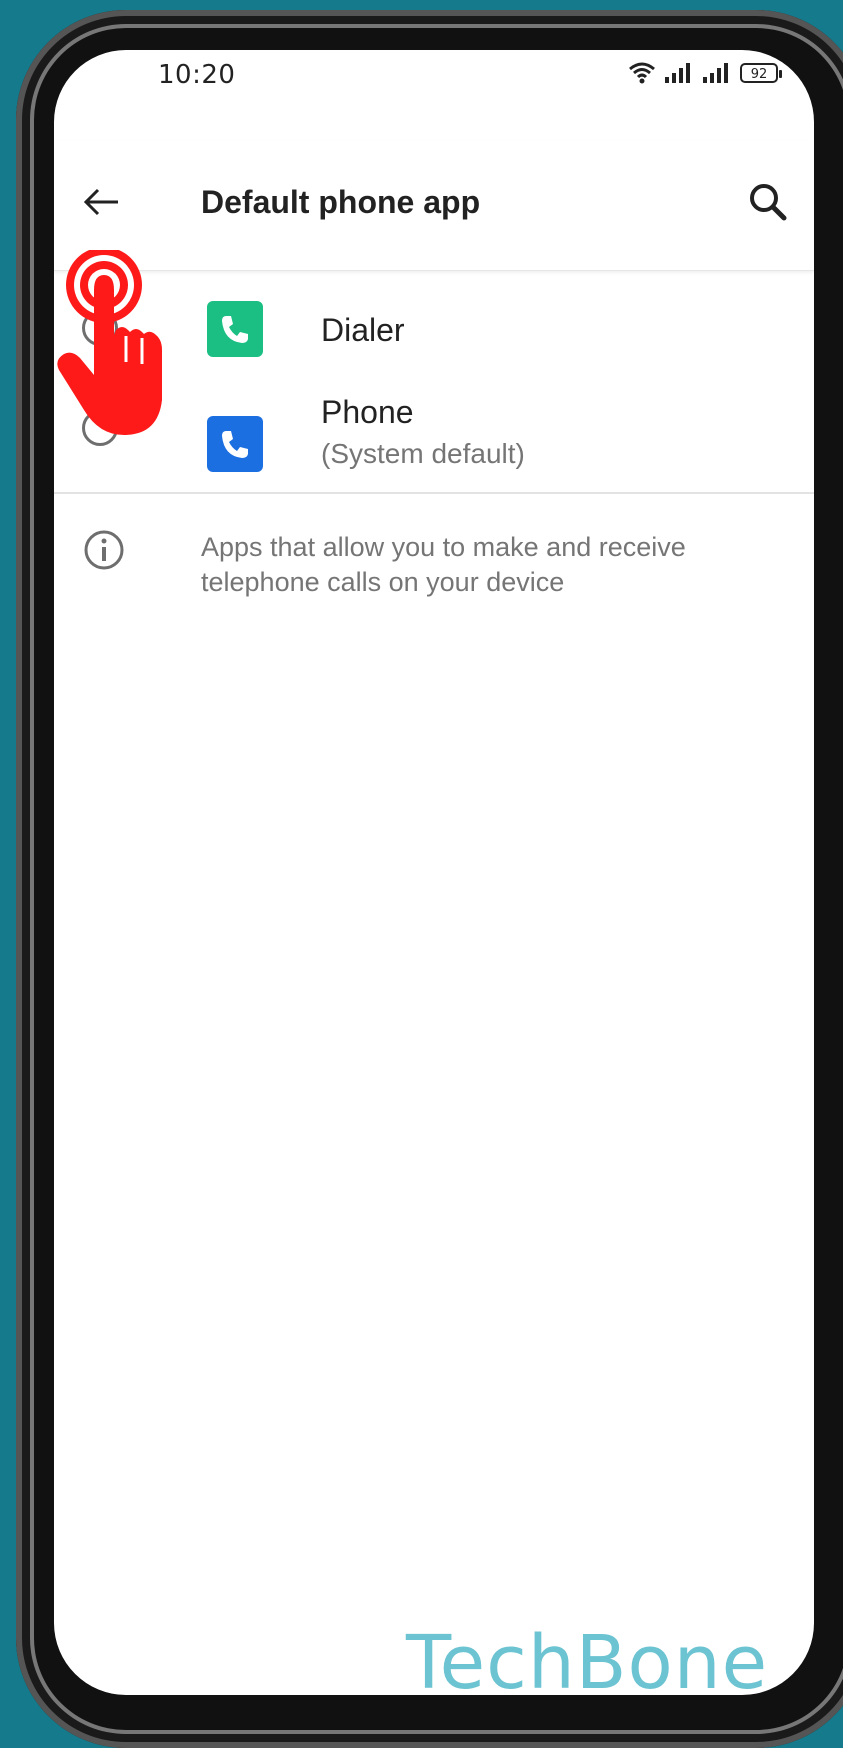 The height and width of the screenshot is (1748, 843). I want to click on app-label-dialer: Dialer, so click(363, 330).